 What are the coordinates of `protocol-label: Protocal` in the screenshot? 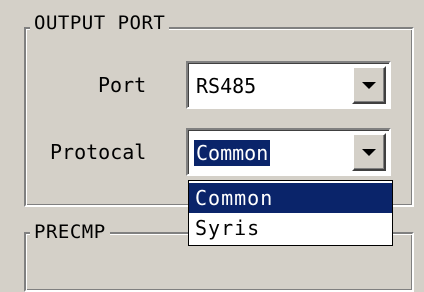 It's located at (98, 152).